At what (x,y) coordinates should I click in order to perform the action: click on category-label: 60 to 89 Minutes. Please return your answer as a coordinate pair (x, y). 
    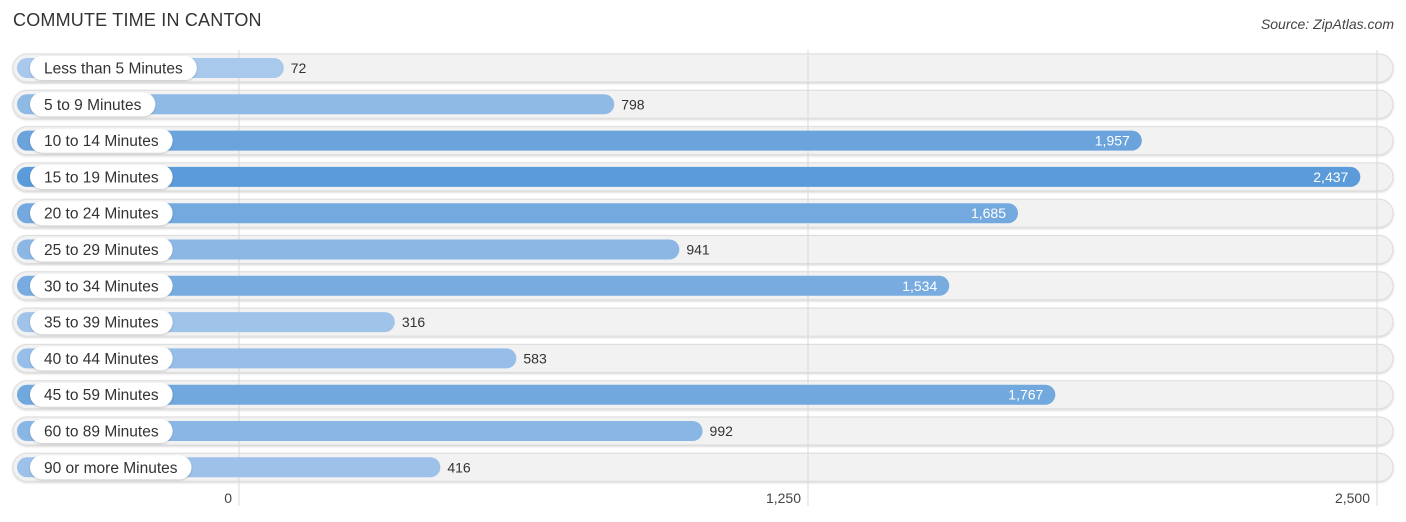
    Looking at the image, I should click on (101, 432).